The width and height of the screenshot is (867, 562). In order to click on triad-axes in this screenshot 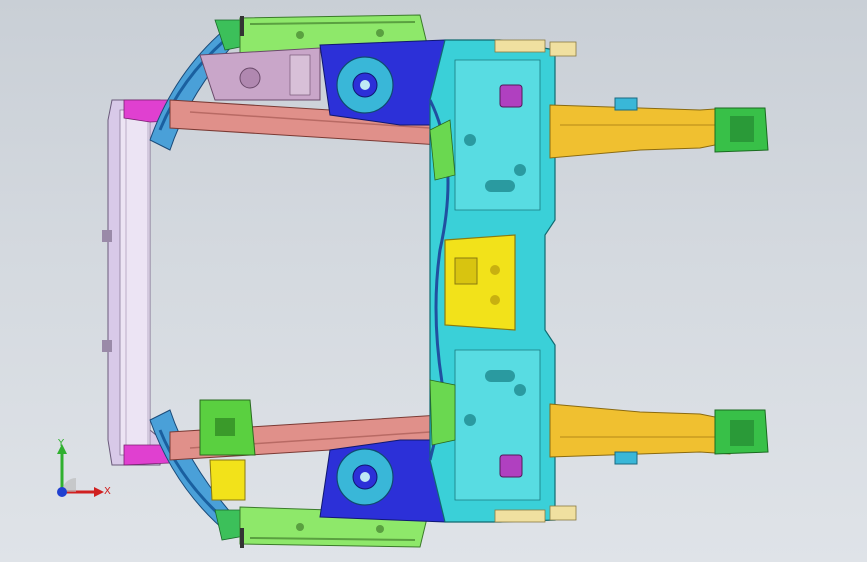, I will do `click(80, 470)`.